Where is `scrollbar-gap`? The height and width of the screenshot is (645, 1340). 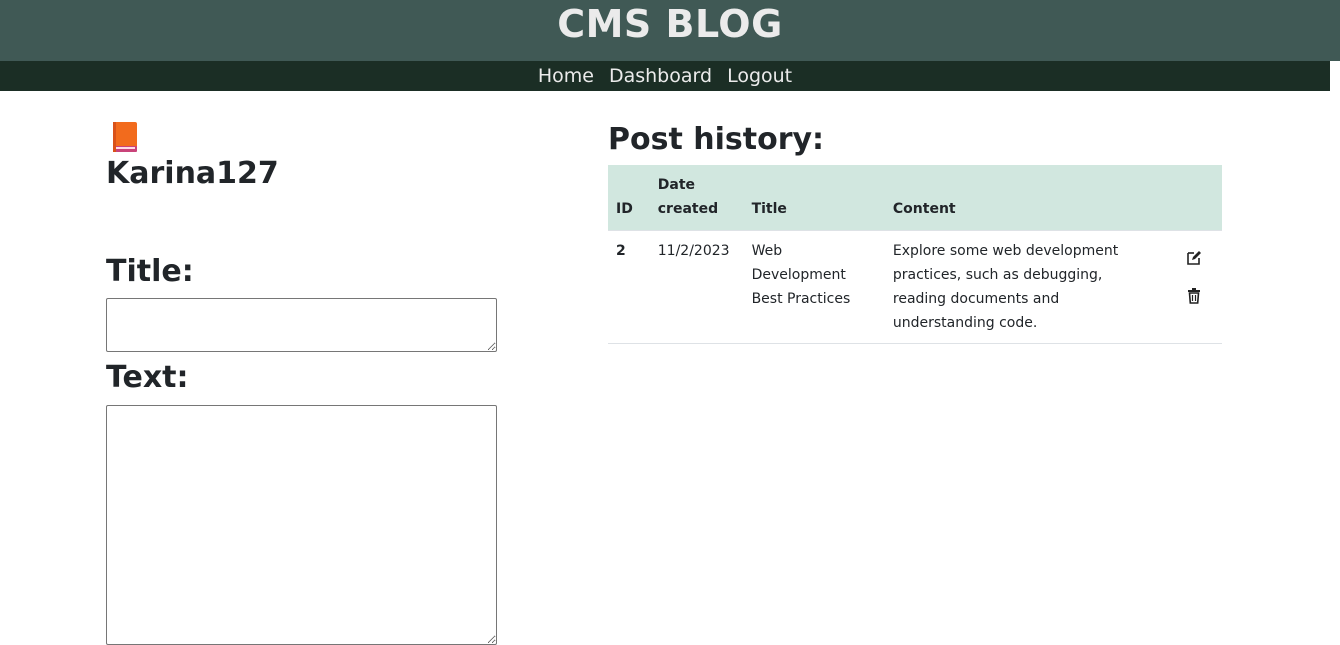
scrollbar-gap is located at coordinates (1335, 76).